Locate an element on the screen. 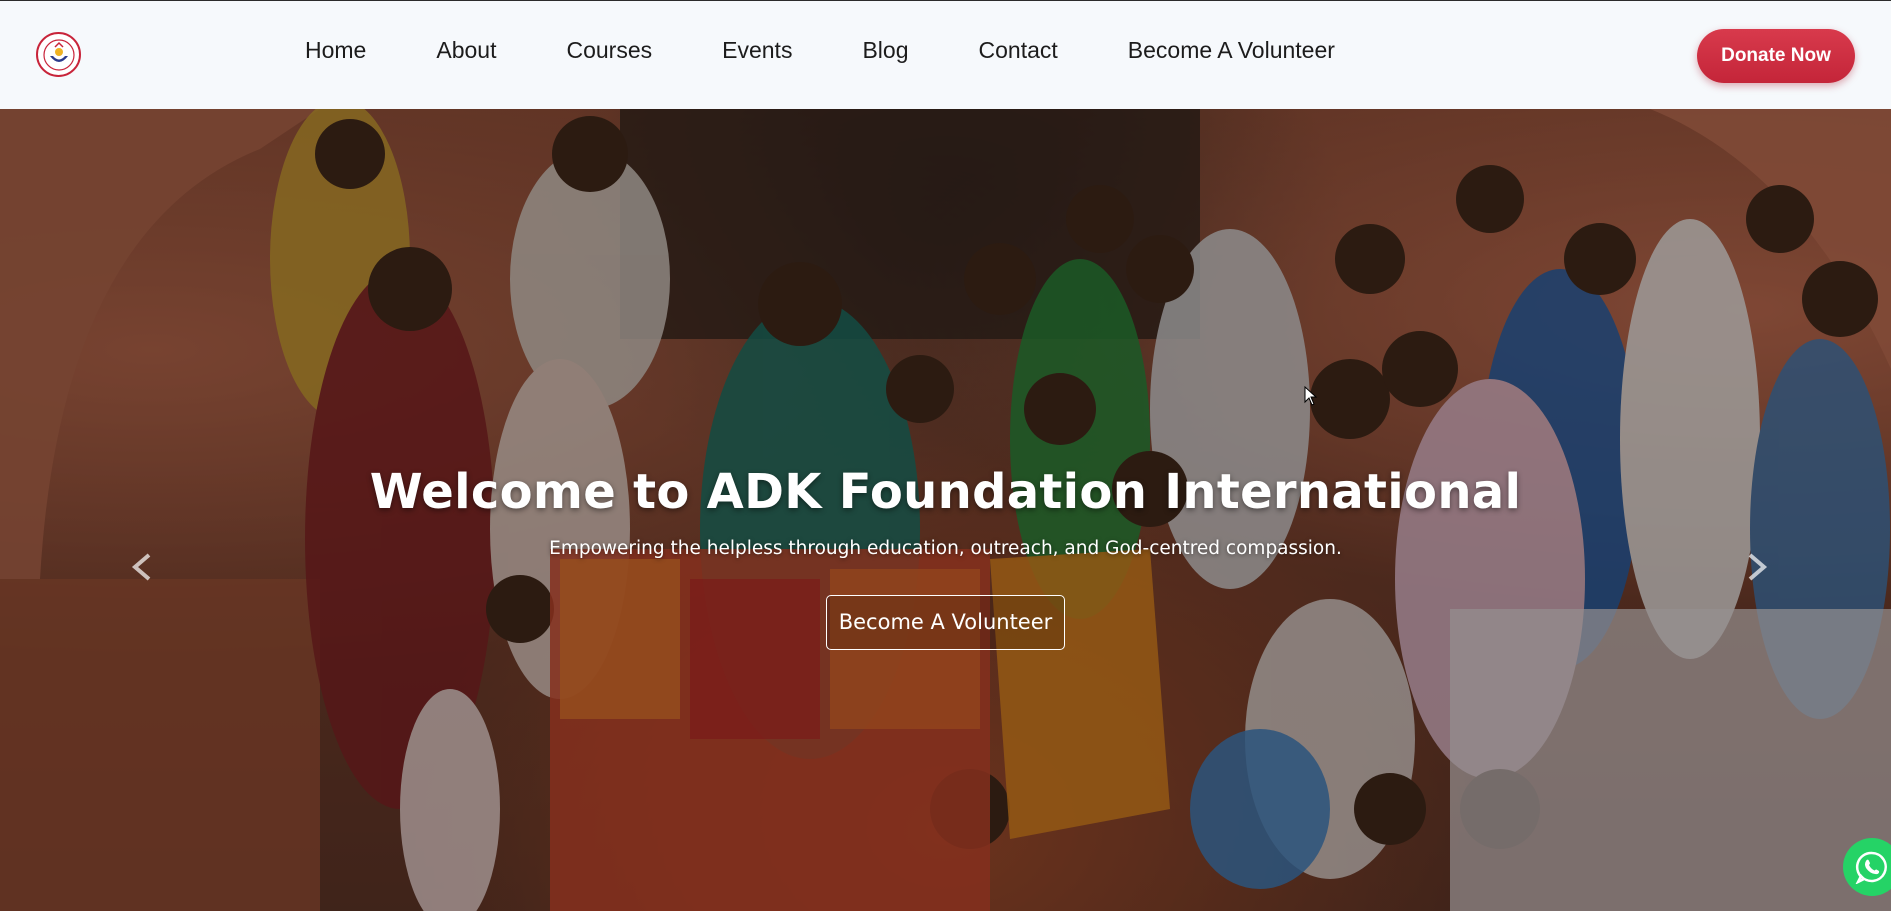  nav-contact: Contact is located at coordinates (1018, 50).